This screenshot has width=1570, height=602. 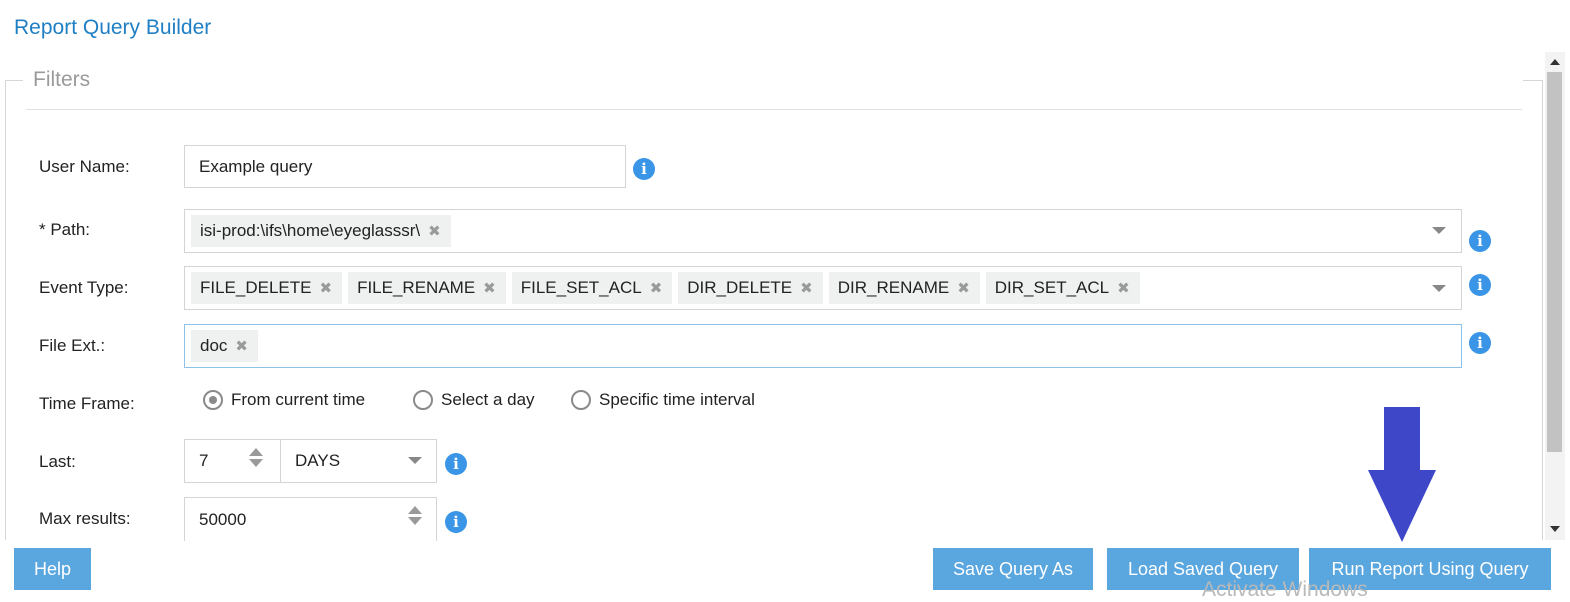 I want to click on radio-label: Select a day, so click(x=488, y=399).